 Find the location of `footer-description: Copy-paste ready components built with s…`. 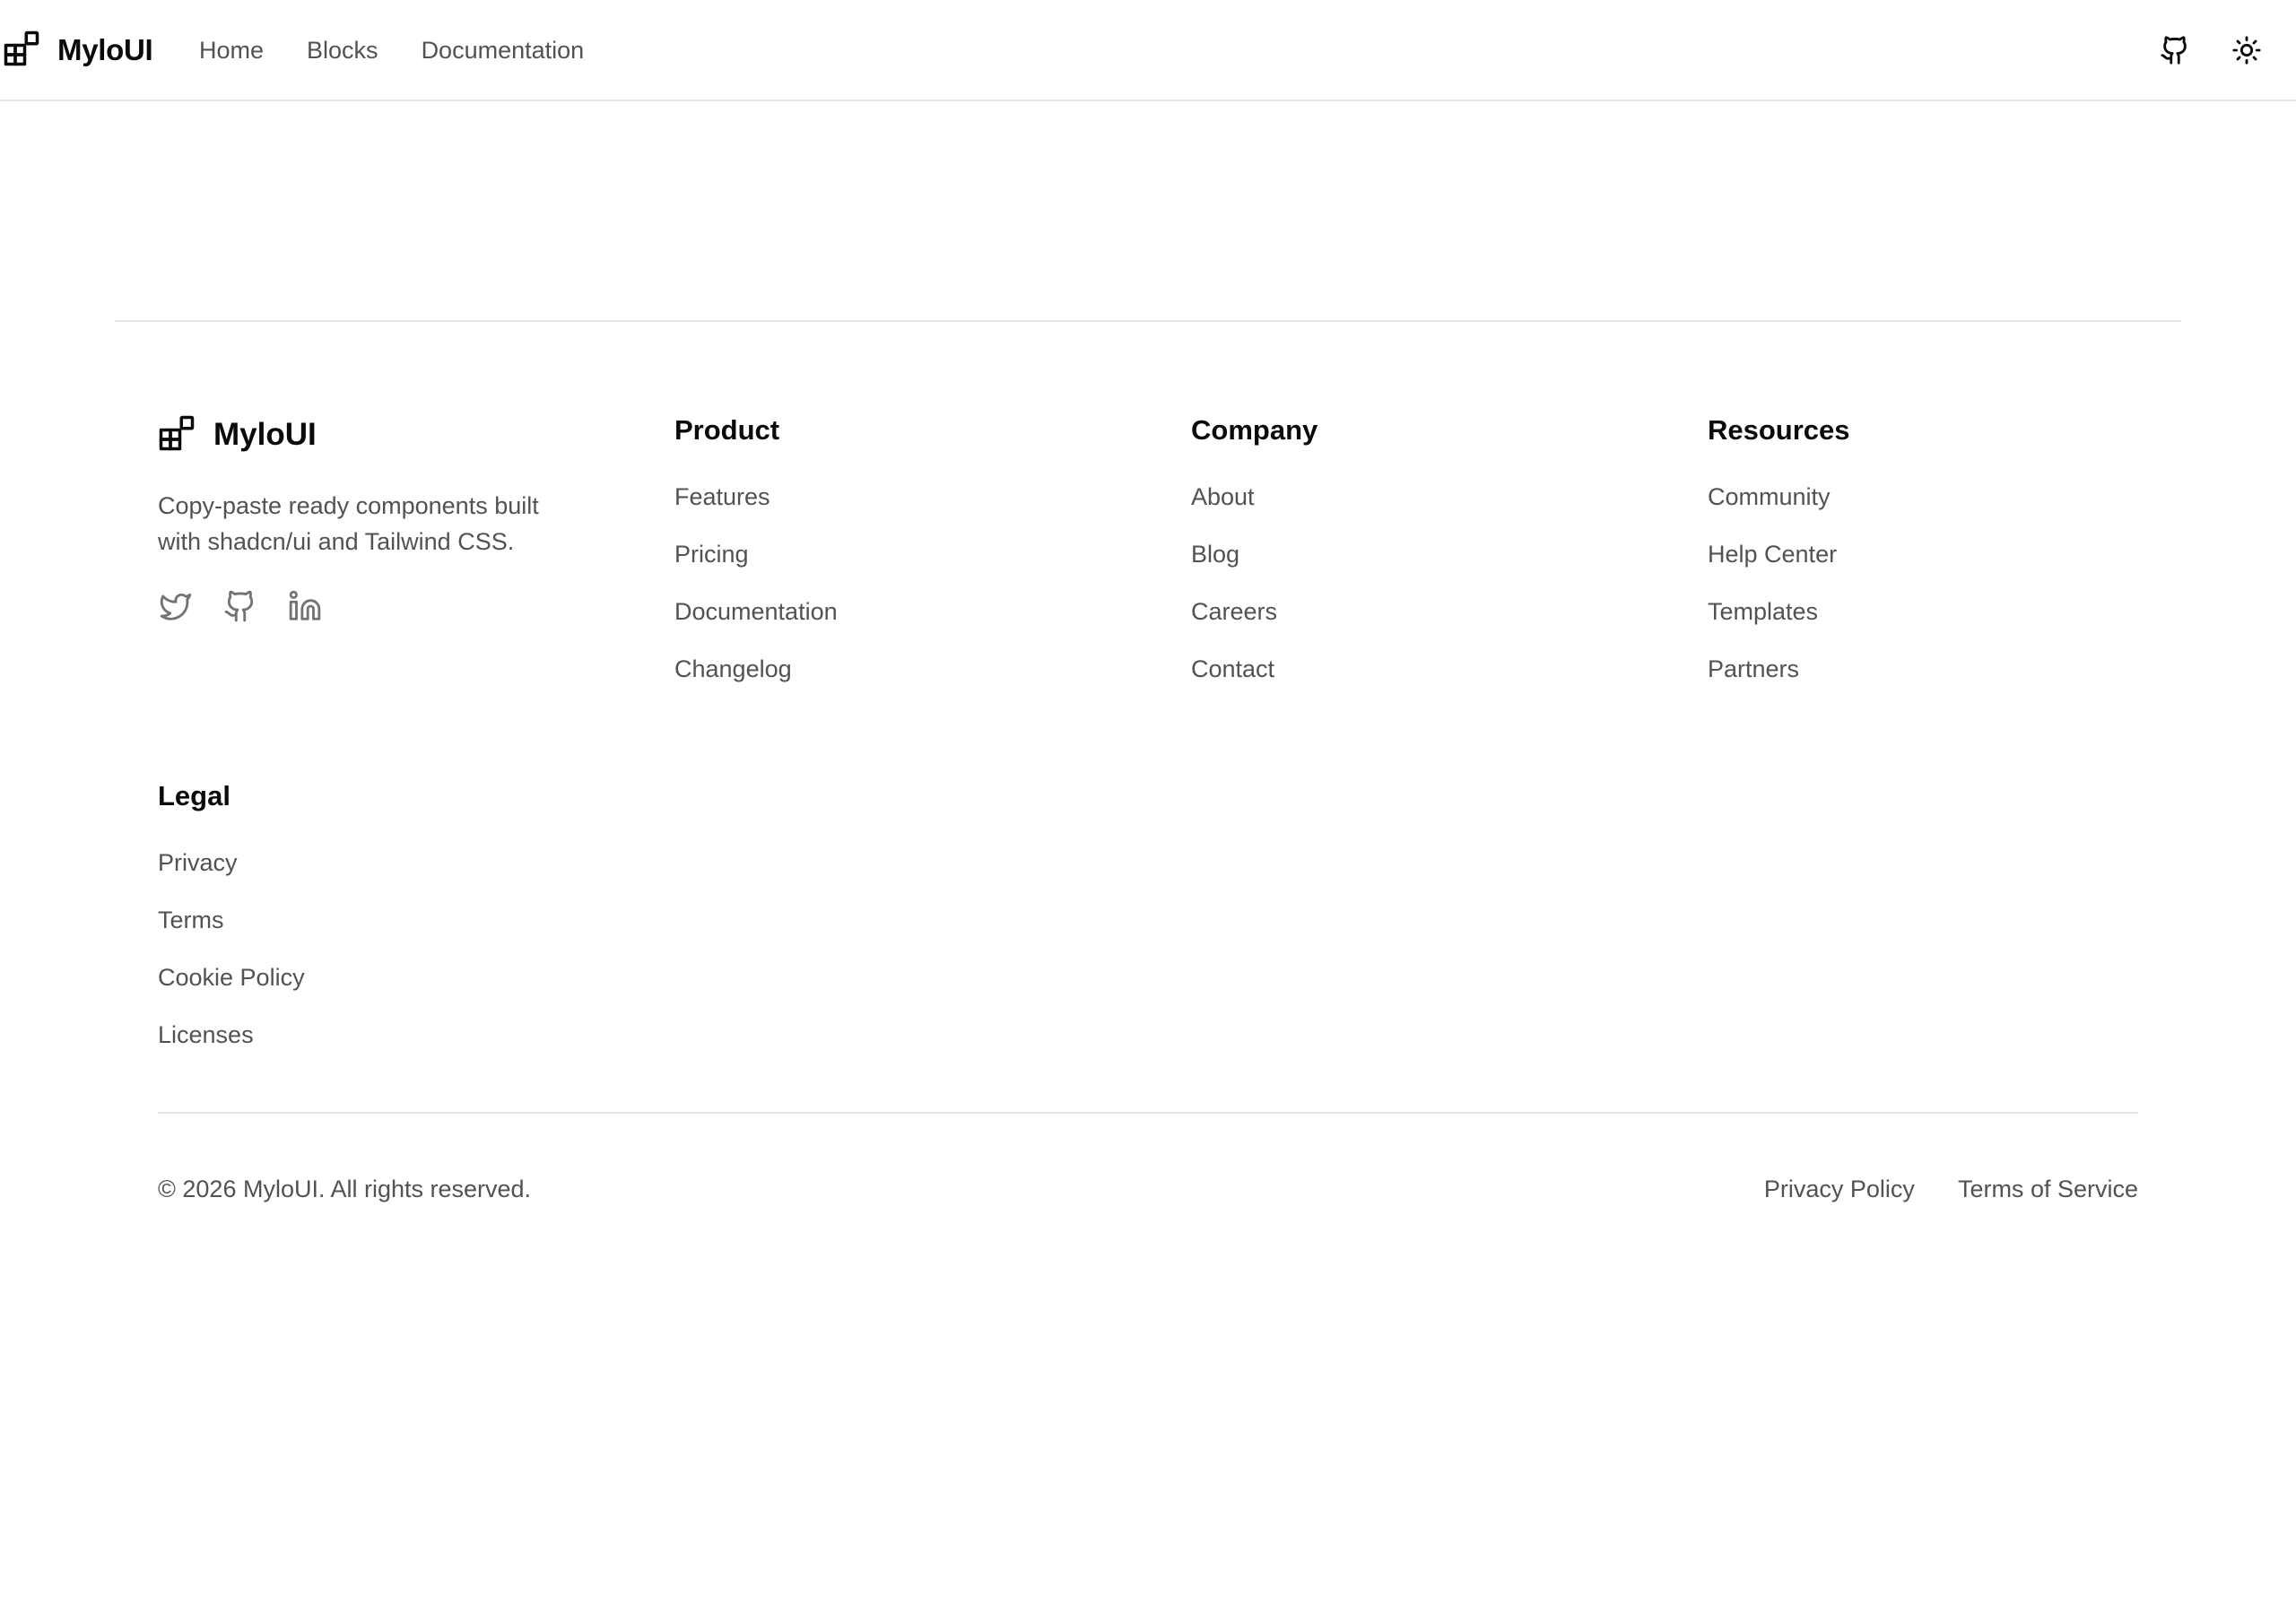

footer-description: Copy-paste ready components built with s… is located at coordinates (348, 523).